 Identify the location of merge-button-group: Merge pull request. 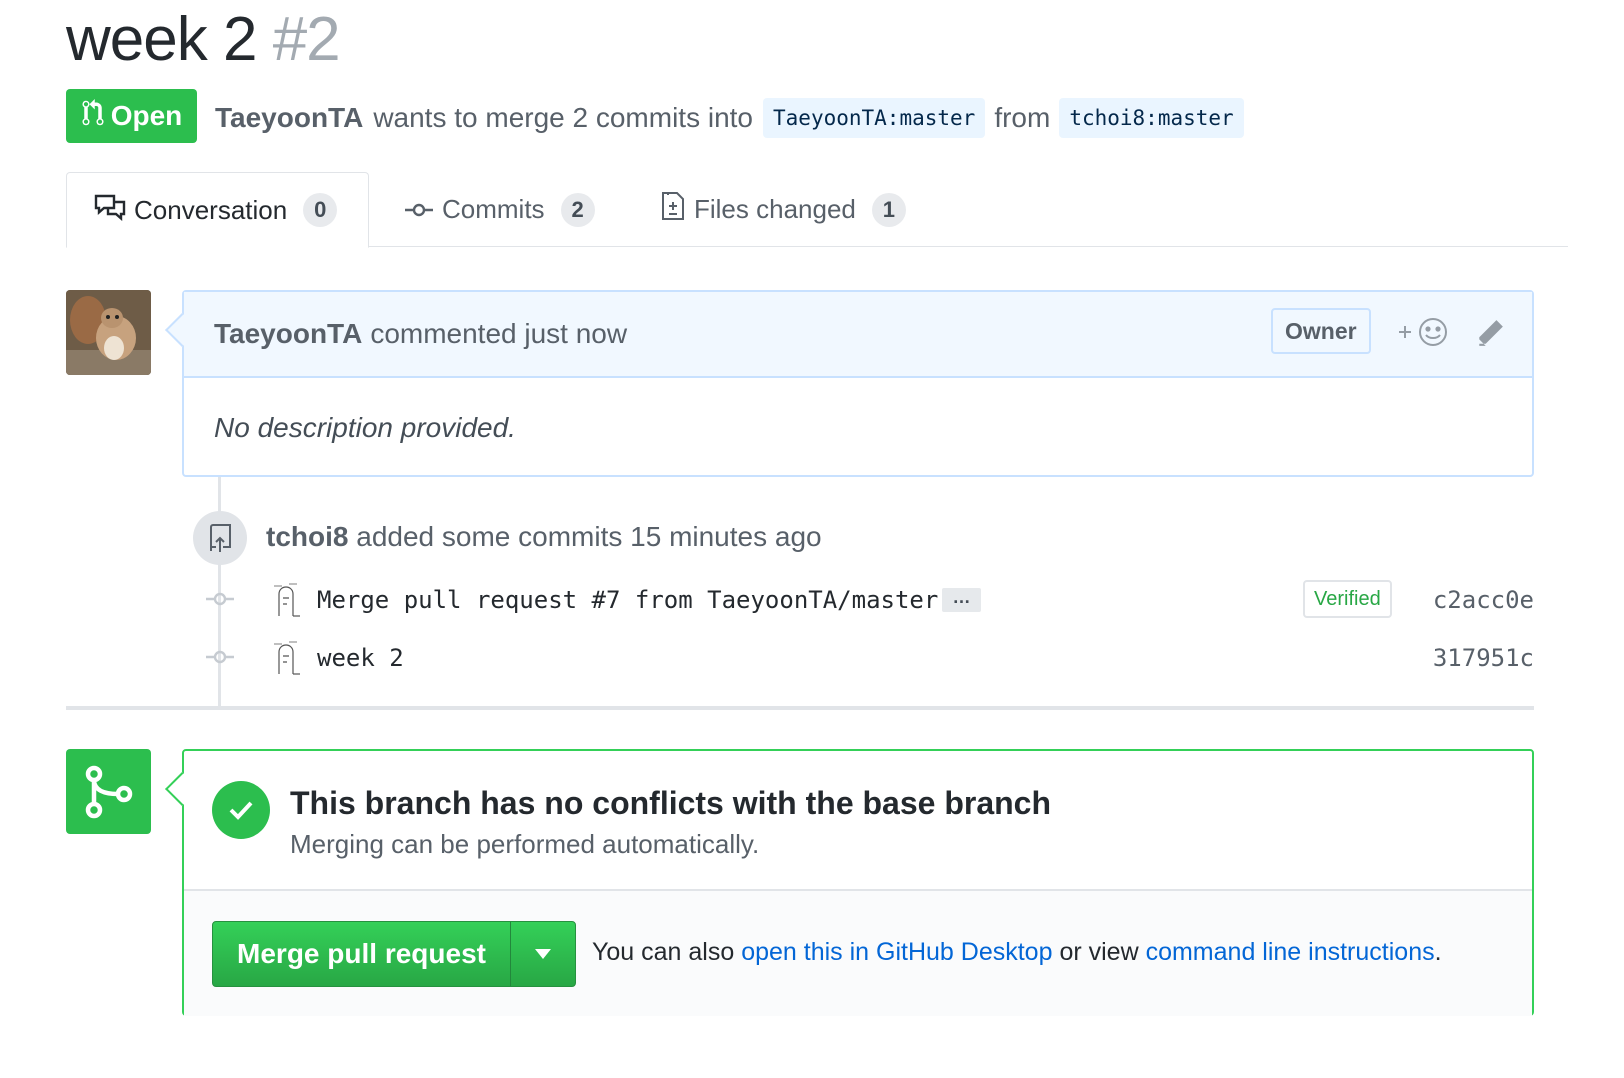
(394, 954).